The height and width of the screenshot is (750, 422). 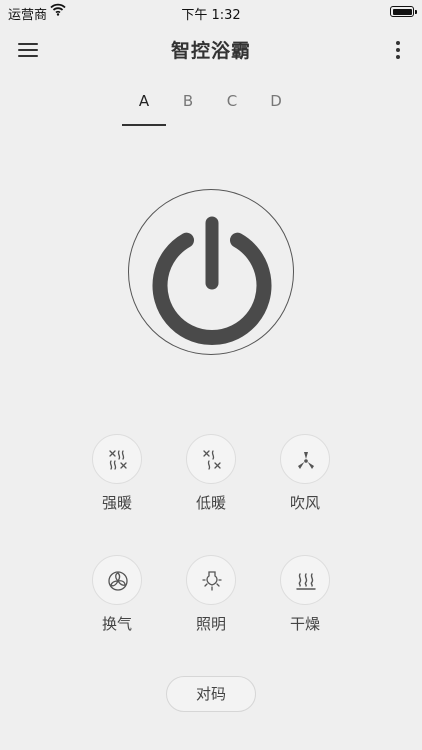 What do you see at coordinates (304, 503) in the screenshot?
I see `fan-label: 吹风` at bounding box center [304, 503].